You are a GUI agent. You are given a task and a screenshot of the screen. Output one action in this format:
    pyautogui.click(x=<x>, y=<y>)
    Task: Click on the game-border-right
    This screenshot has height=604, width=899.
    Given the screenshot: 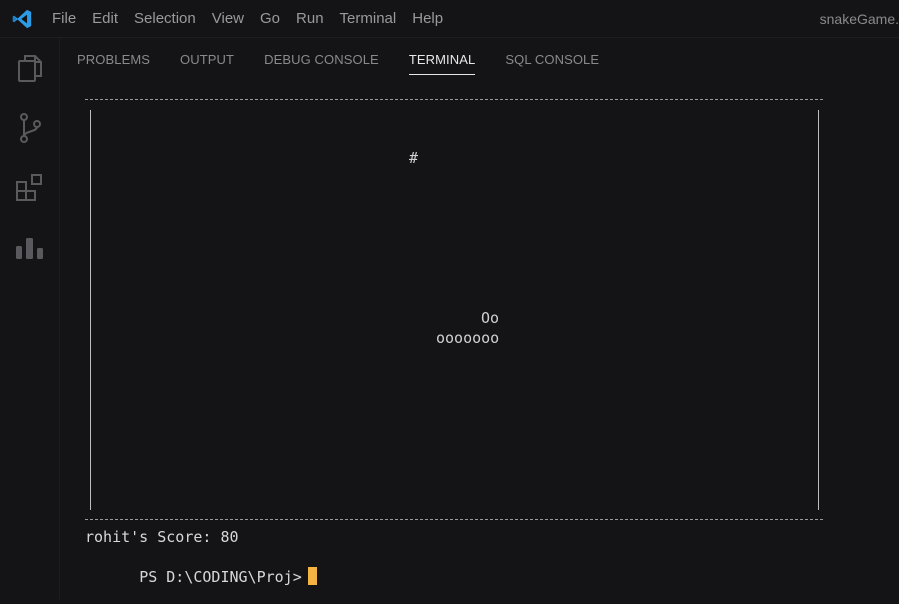 What is the action you would take?
    pyautogui.click(x=818, y=310)
    